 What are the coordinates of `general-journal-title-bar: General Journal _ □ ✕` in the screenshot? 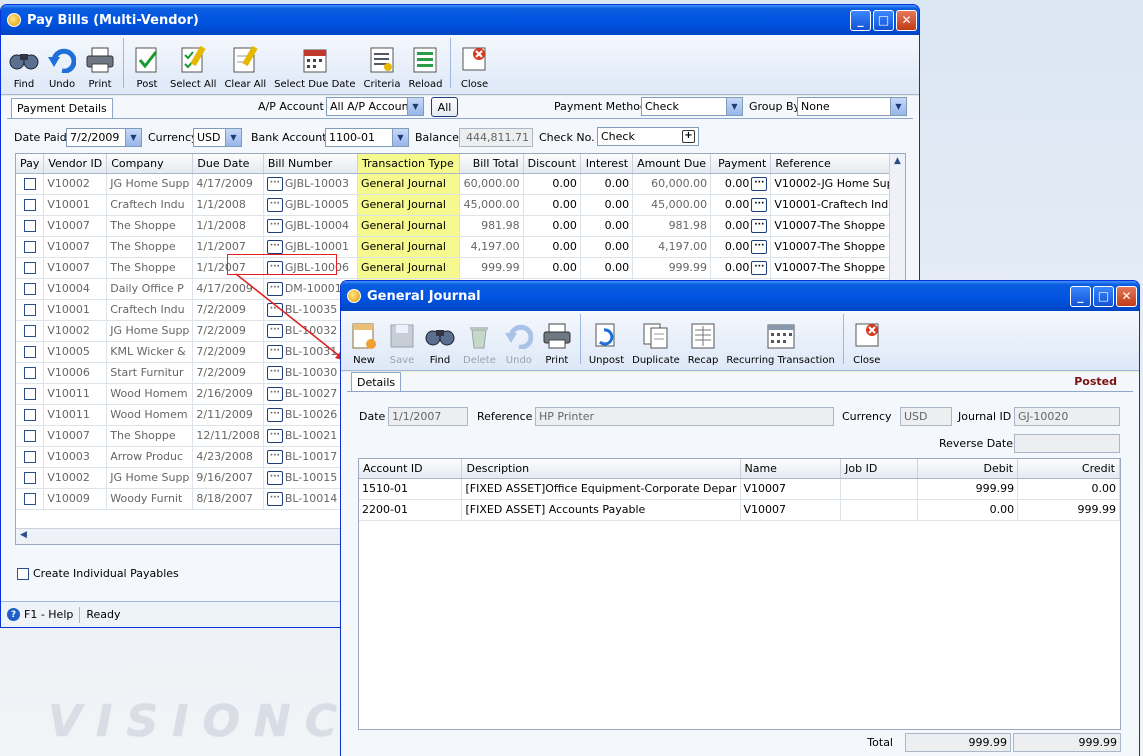 It's located at (740, 296).